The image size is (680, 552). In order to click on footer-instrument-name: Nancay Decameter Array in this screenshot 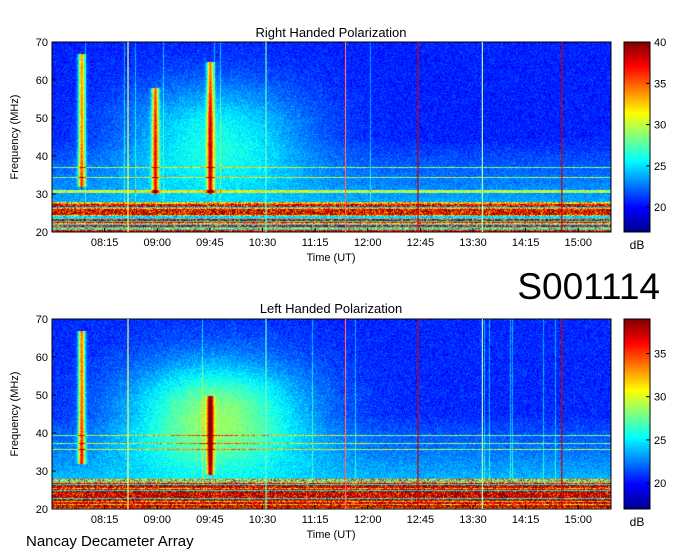, I will do `click(110, 541)`.